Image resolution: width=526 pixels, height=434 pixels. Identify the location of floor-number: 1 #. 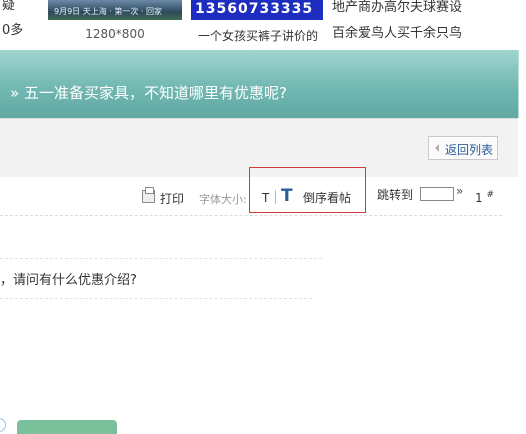
(484, 197).